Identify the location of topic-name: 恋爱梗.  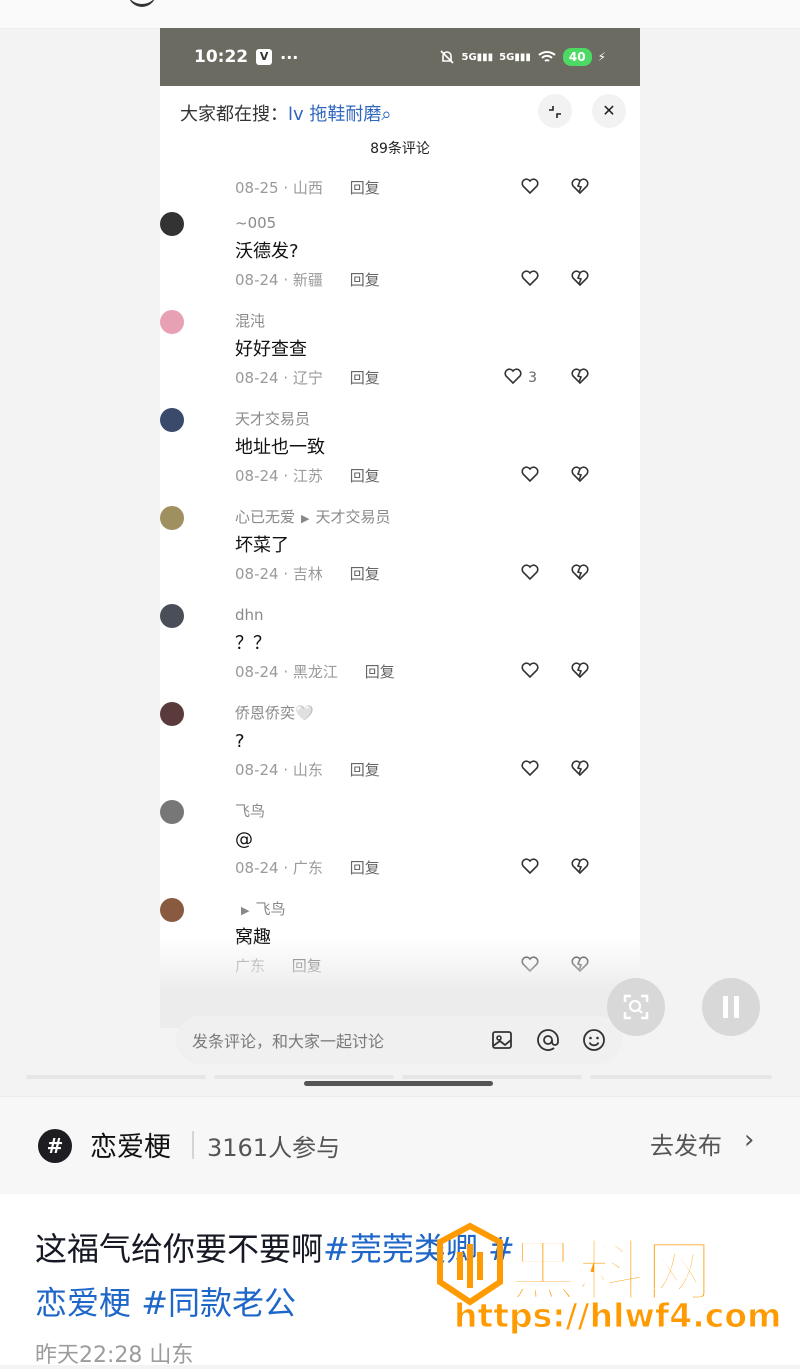
(130, 1144).